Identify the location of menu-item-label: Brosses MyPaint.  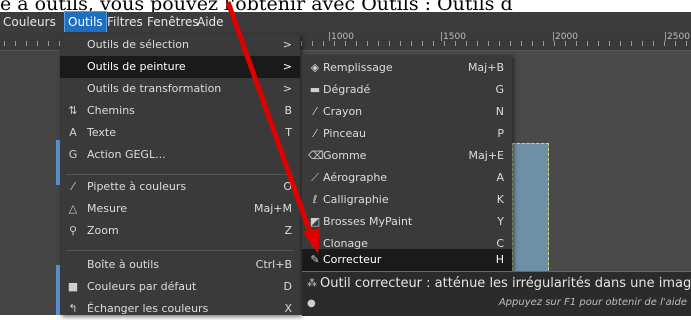
(368, 221).